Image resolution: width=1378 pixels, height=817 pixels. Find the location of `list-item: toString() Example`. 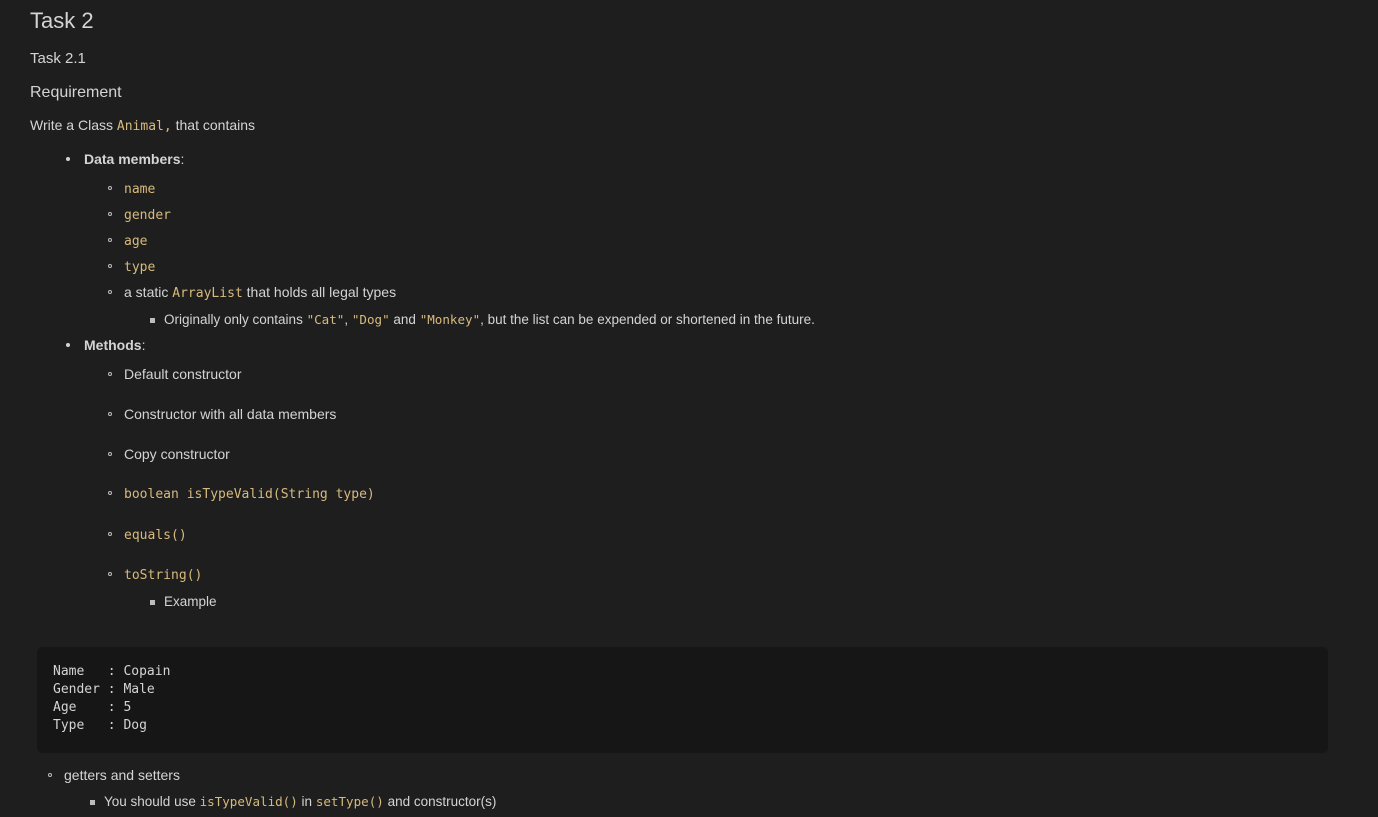

list-item: toString() Example is located at coordinates (731, 597).